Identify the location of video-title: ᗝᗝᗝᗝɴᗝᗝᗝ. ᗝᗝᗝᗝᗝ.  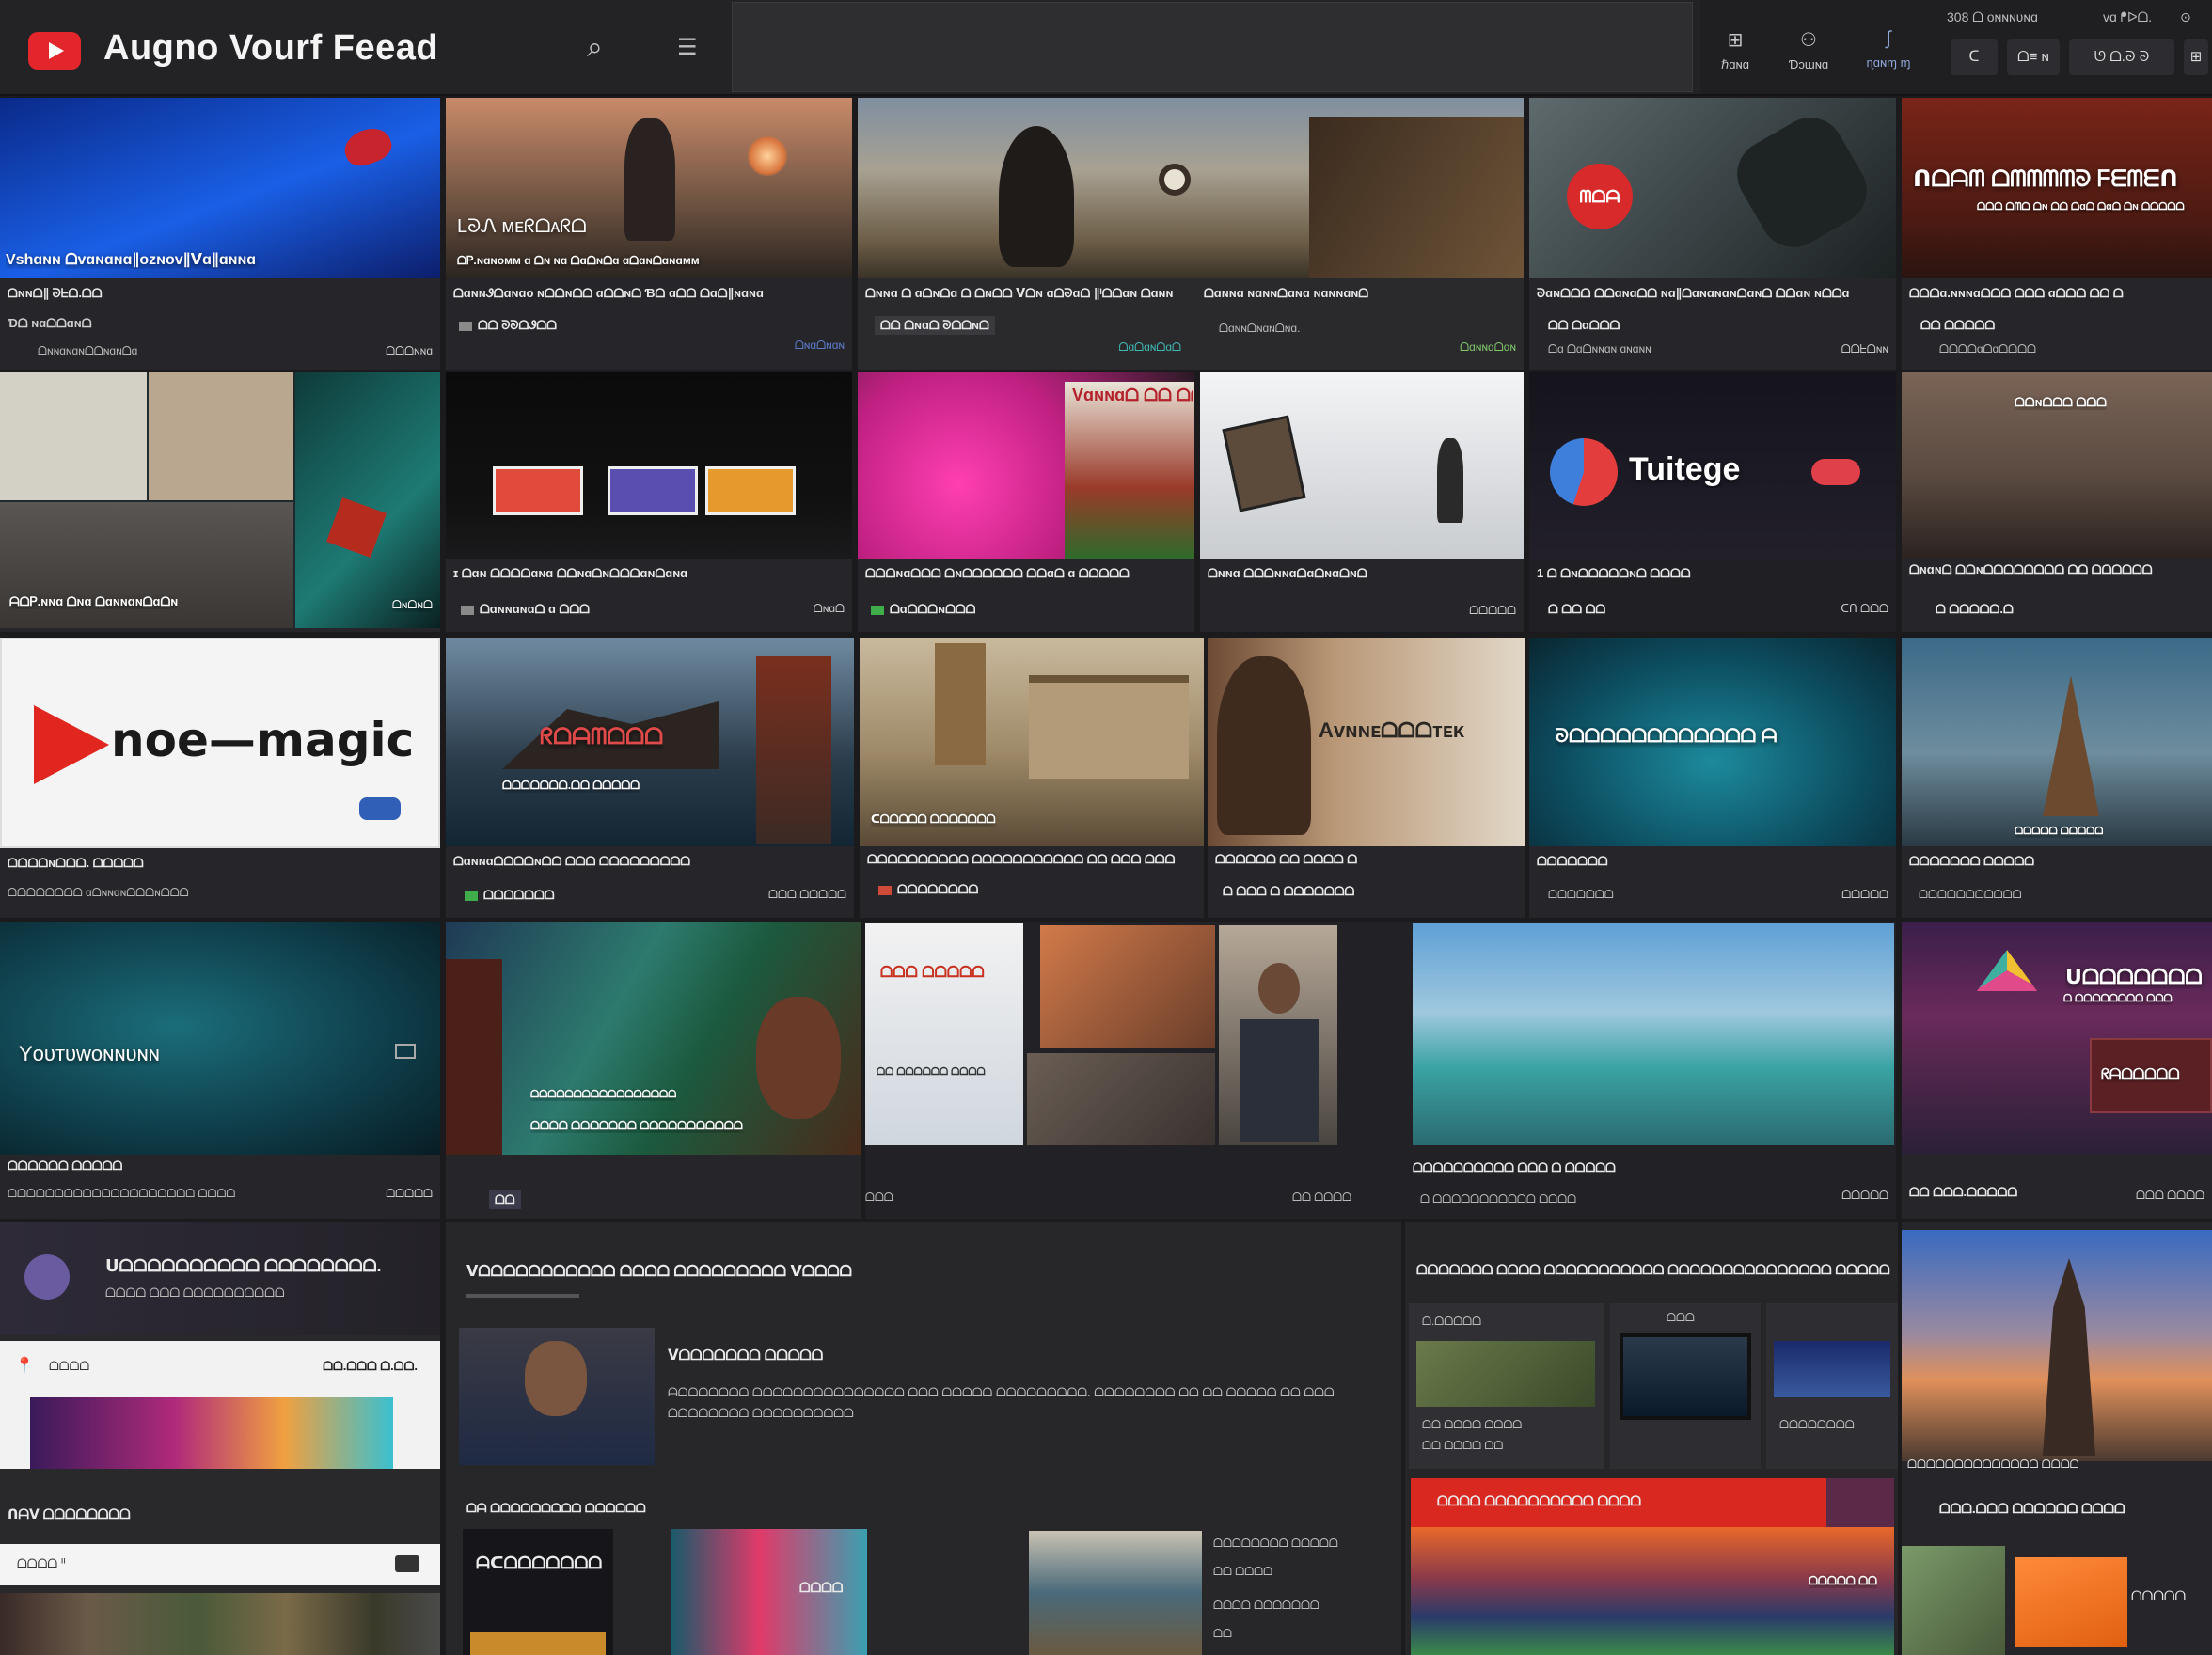
(76, 863).